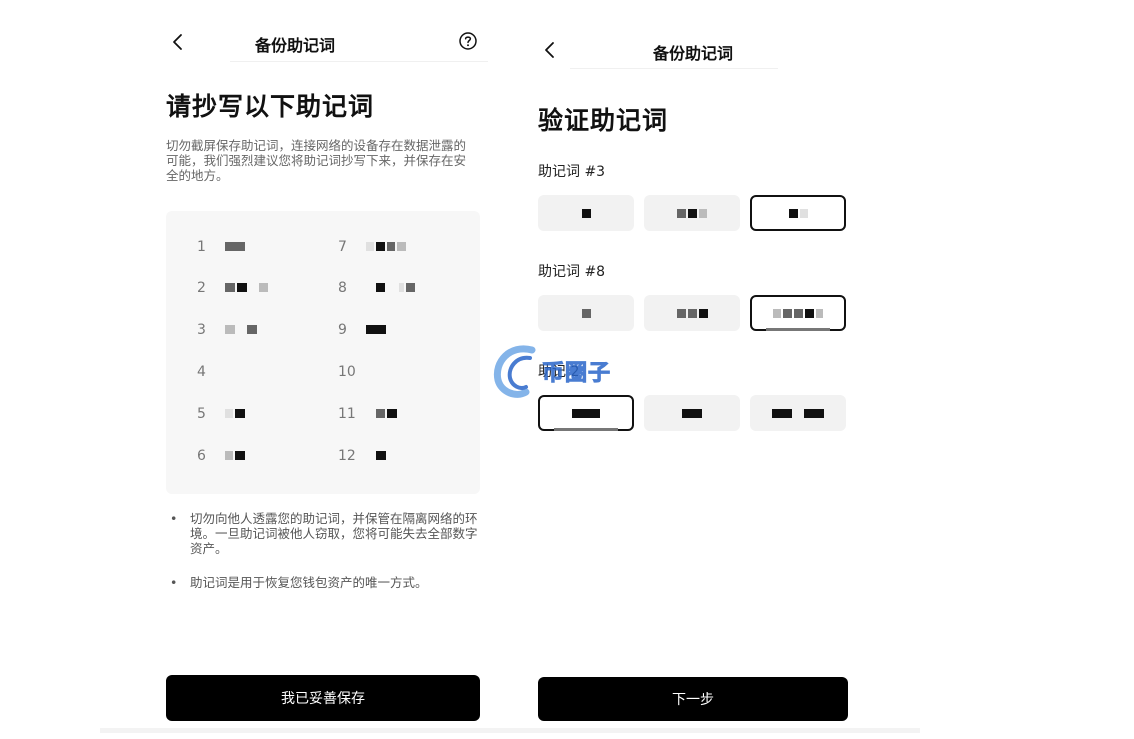 The height and width of the screenshot is (739, 1134). I want to click on word-number: 12, so click(347, 456).